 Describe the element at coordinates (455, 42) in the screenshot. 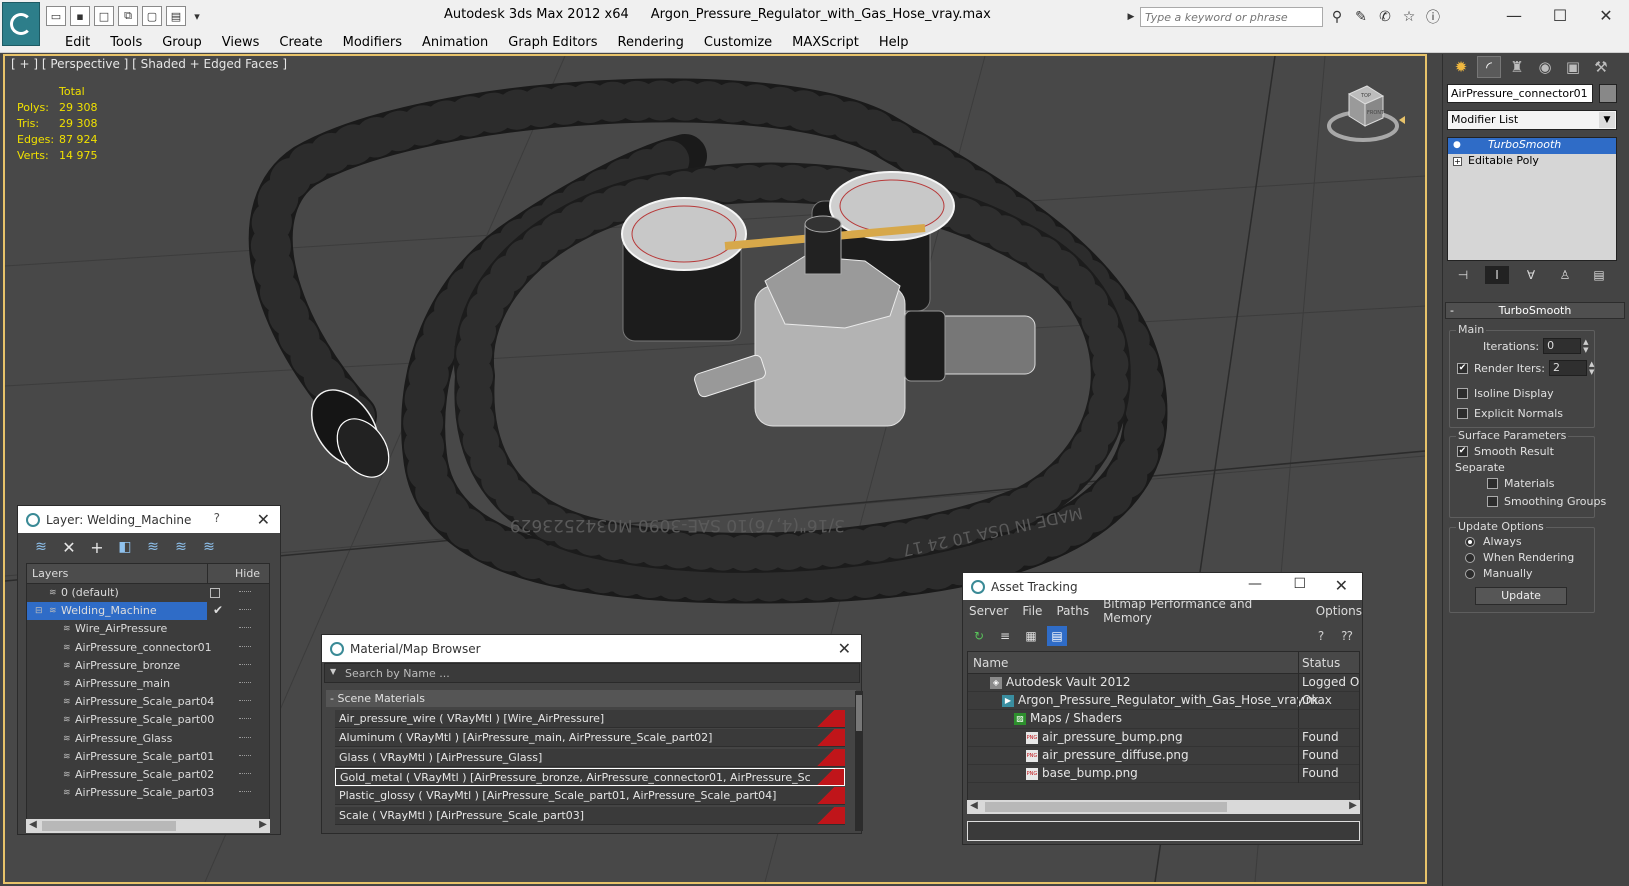

I see `menu-animation: Animation` at that location.